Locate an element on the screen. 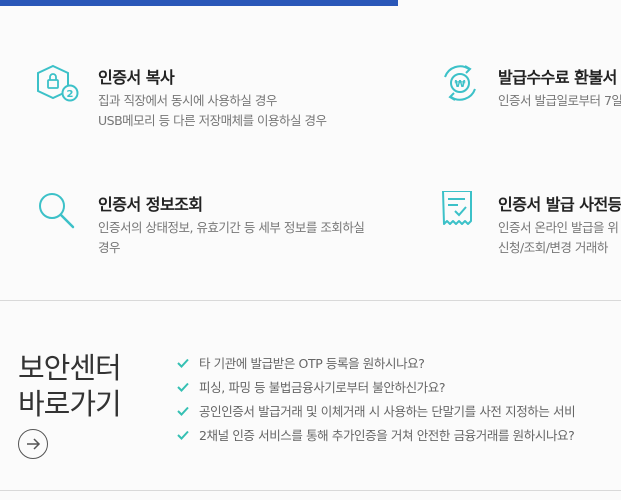  checklist-item-text: 공인인증서 발급거래 및 이체거래 시 사용하는 단말기를 사전 지정하는 서비 is located at coordinates (387, 411).